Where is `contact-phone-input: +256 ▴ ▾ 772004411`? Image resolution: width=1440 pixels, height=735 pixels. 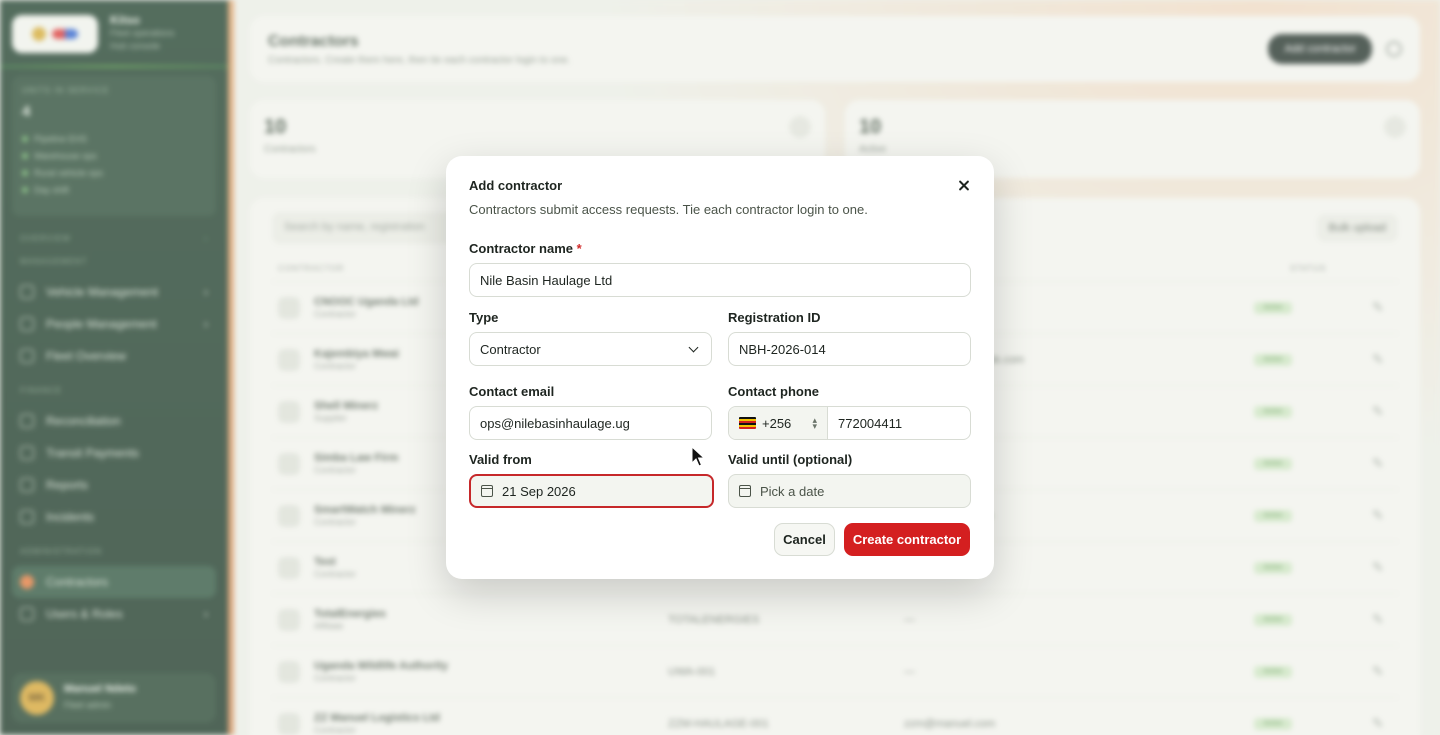 contact-phone-input: +256 ▴ ▾ 772004411 is located at coordinates (849, 423).